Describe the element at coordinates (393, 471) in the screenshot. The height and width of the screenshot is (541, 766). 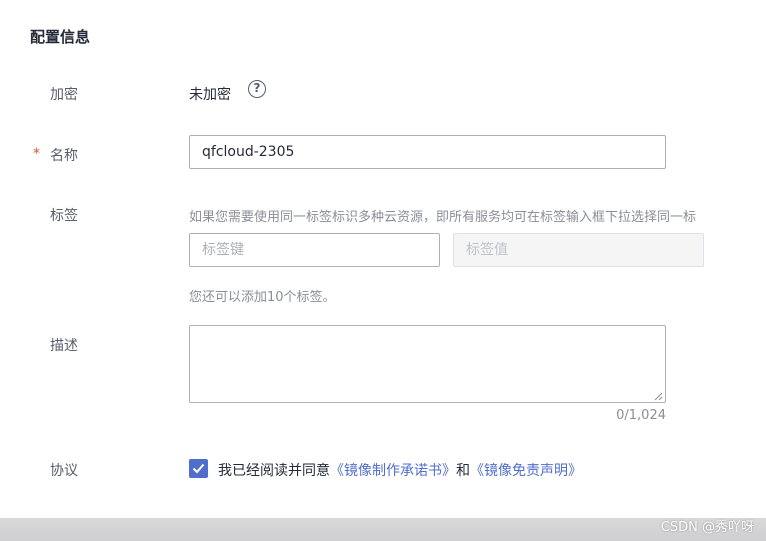
I see `image-commitment-link: 《镜像制作承诺书》` at that location.